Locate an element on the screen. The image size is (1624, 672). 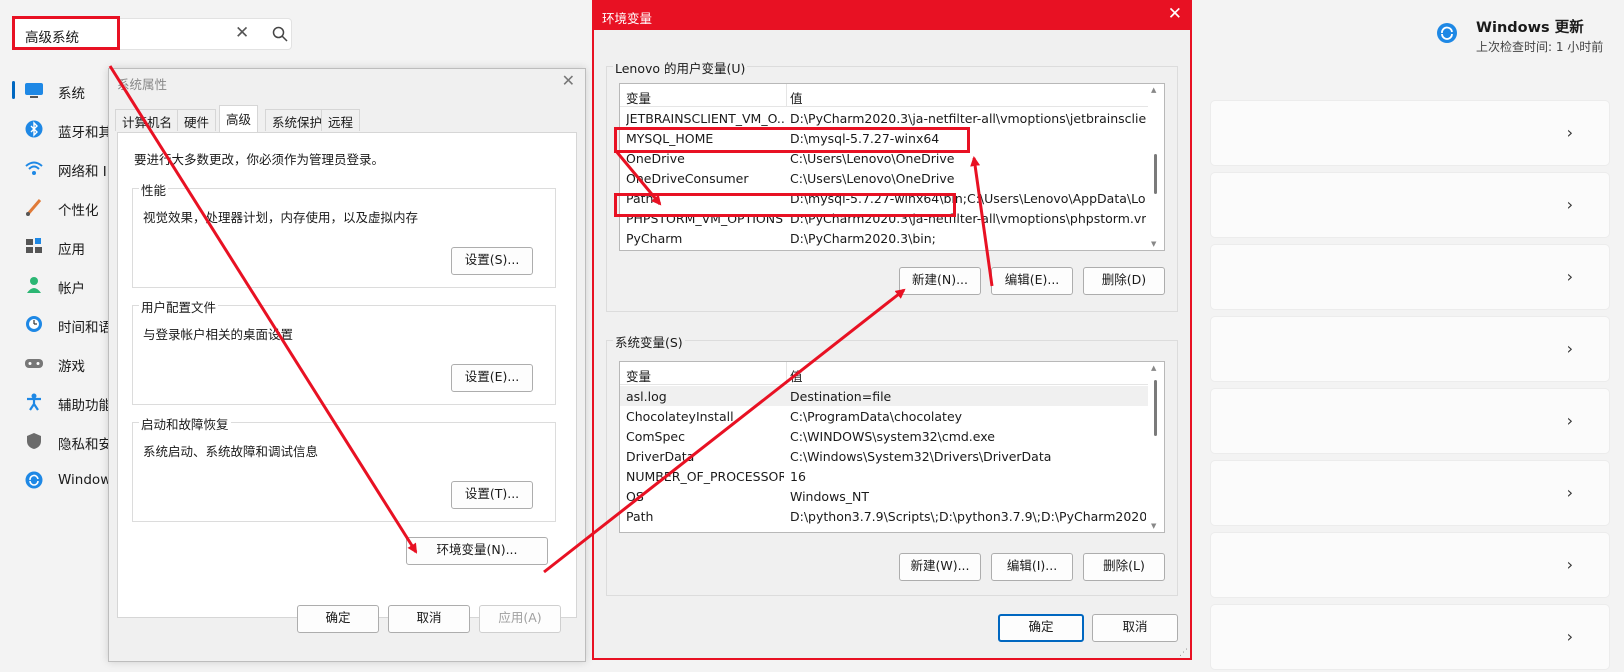
arrow-new-to-mysql-home is located at coordinates (982, 221).